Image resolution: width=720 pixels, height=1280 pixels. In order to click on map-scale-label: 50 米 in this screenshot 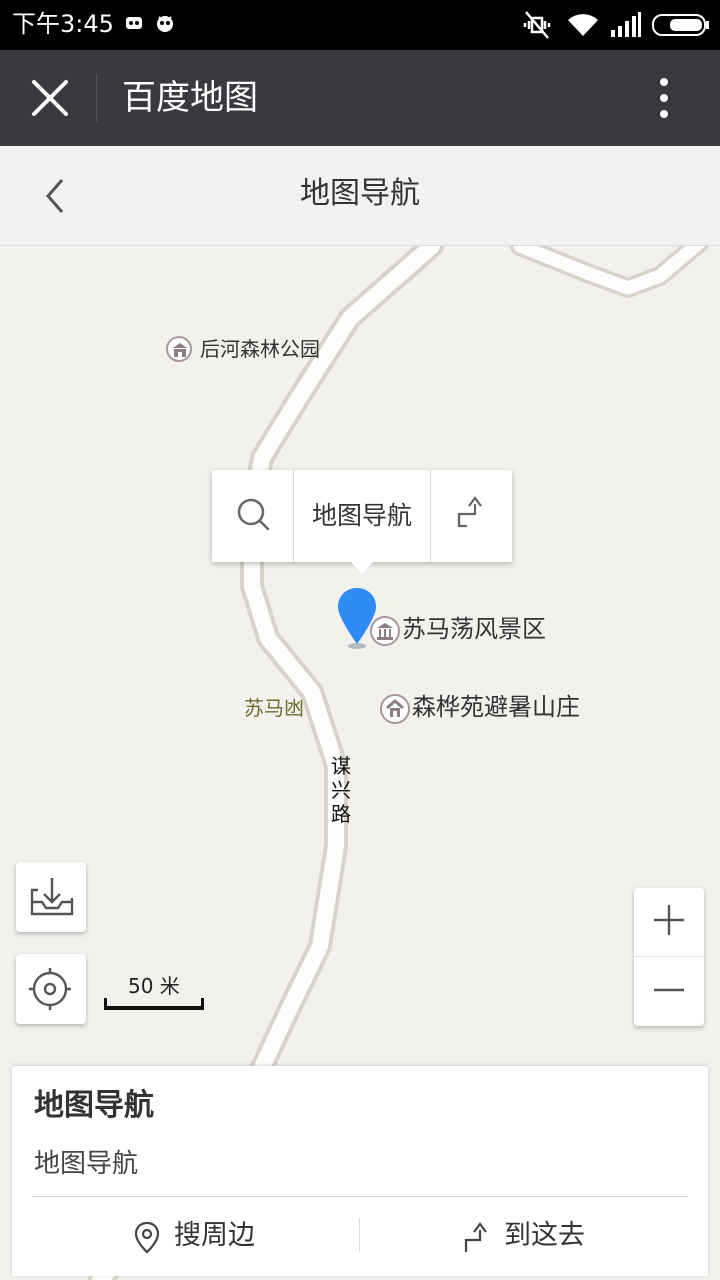, I will do `click(154, 986)`.